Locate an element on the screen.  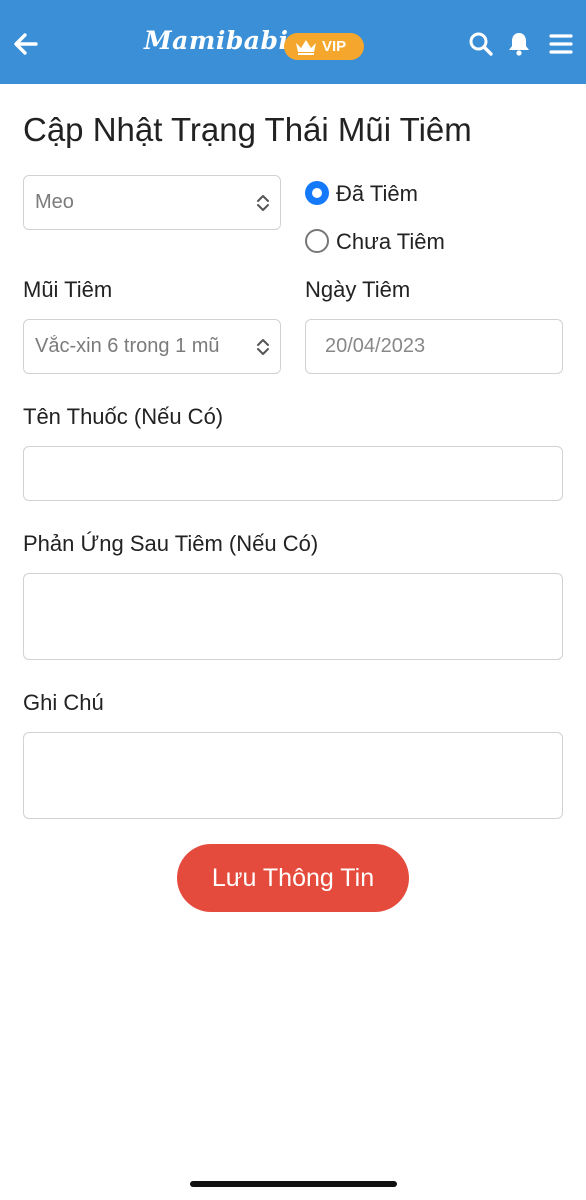
hamburger-menu-icon is located at coordinates (561, 44).